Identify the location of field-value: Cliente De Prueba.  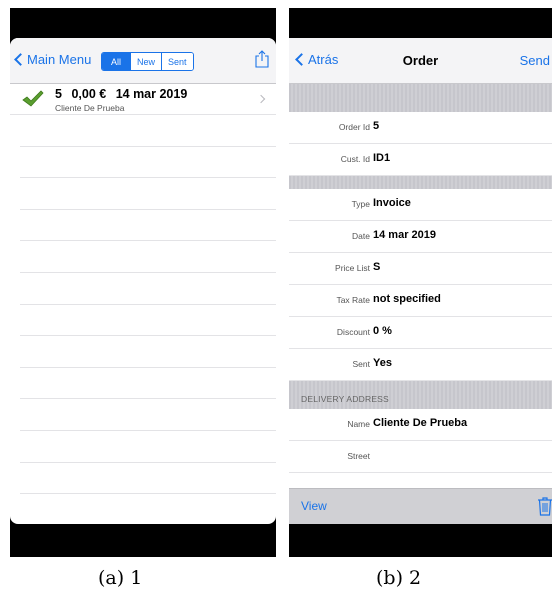
(420, 423).